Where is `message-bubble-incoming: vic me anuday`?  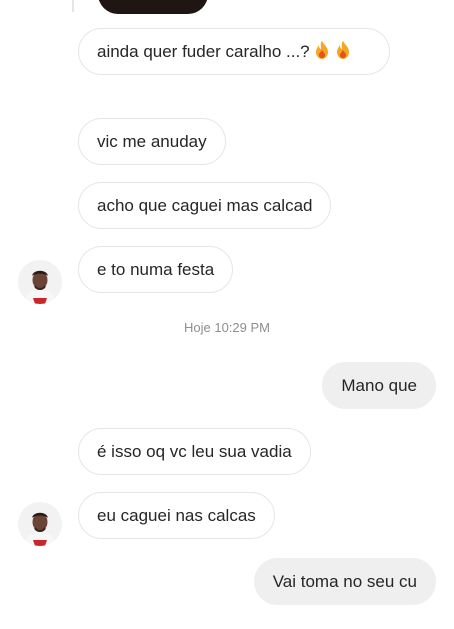 message-bubble-incoming: vic me anuday is located at coordinates (152, 141).